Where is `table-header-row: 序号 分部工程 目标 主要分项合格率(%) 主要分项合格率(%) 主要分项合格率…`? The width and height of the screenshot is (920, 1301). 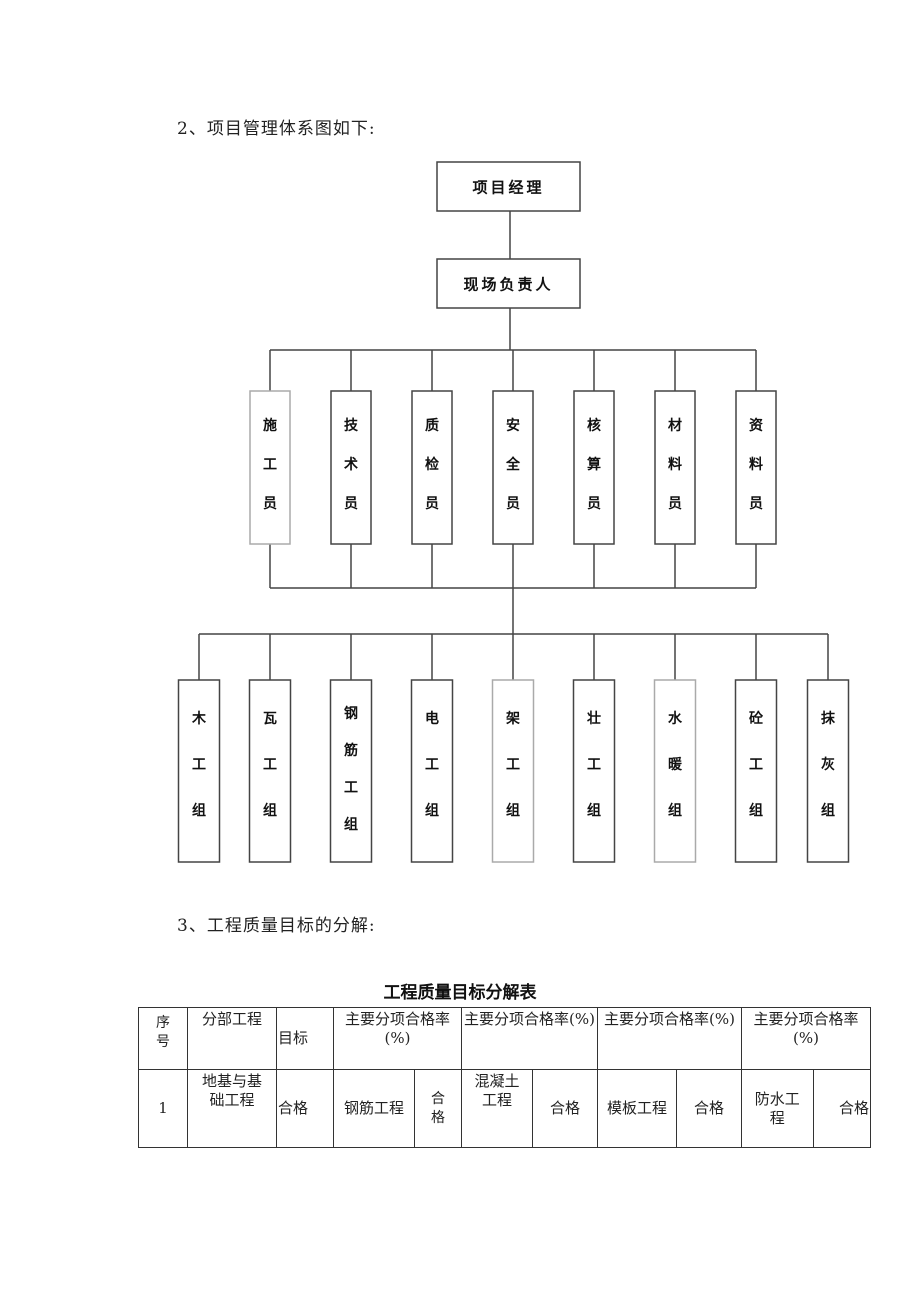
table-header-row: 序号 分部工程 目标 主要分项合格率(%) 主要分项合格率(%) 主要分项合格率… is located at coordinates (504, 1038).